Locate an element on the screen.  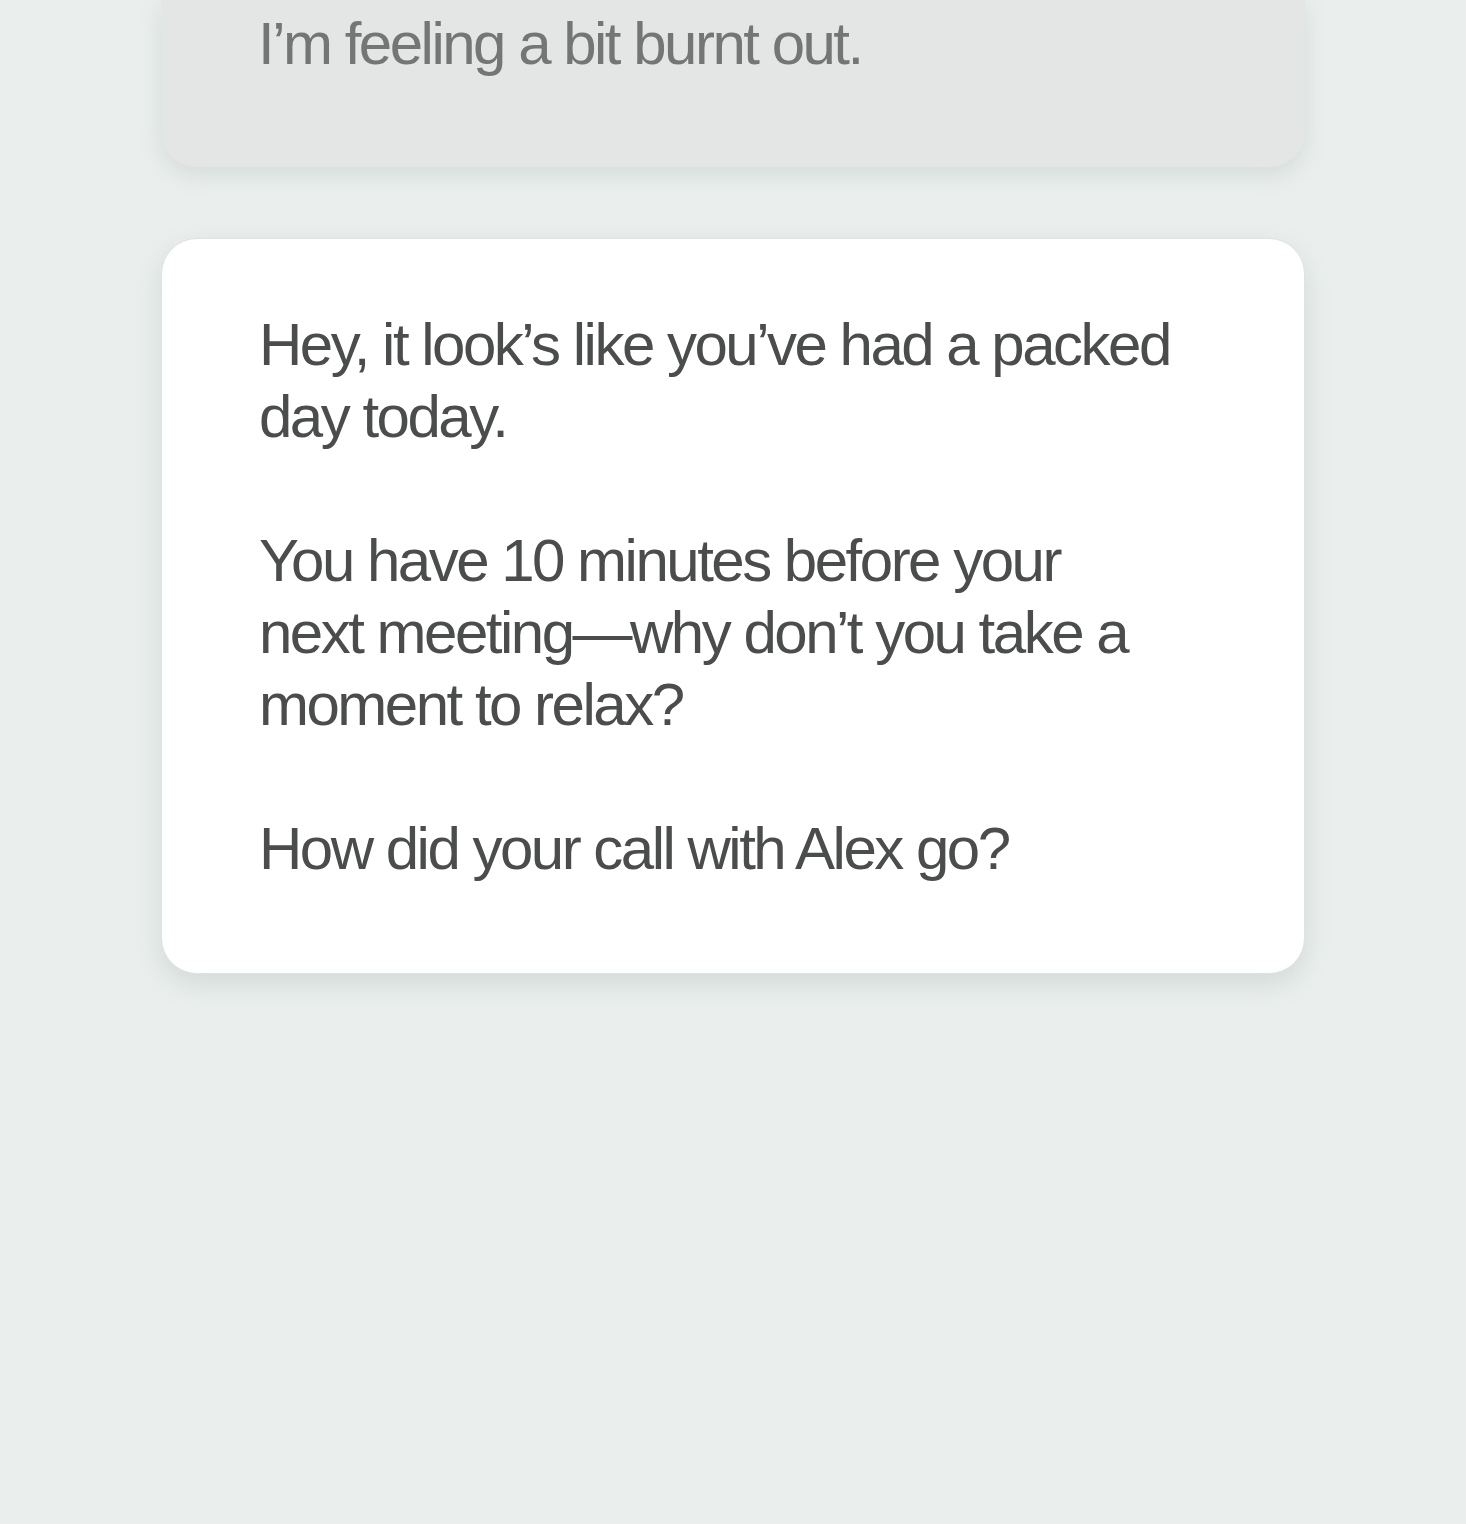
message-text: I’m feeling a bit burnt out. is located at coordinates (560, 44).